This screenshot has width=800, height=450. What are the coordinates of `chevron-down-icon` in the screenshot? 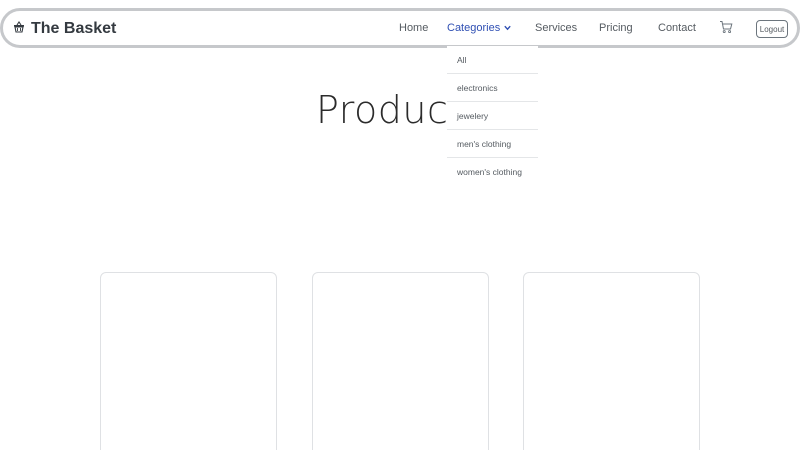 It's located at (507, 28).